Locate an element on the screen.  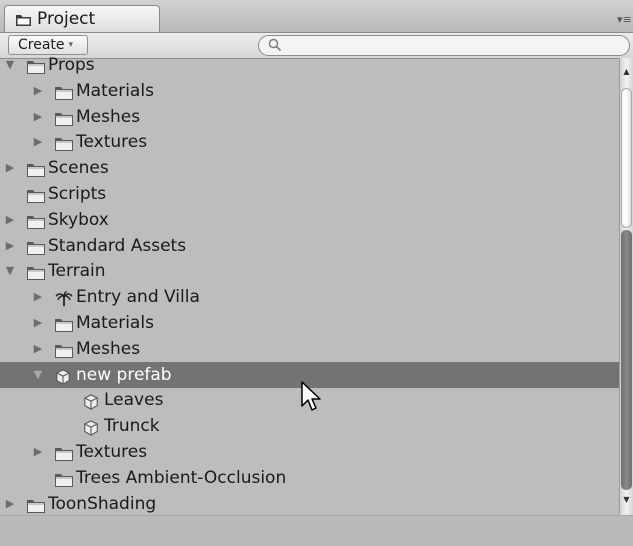
tree-row-label: Skybox is located at coordinates (78, 219).